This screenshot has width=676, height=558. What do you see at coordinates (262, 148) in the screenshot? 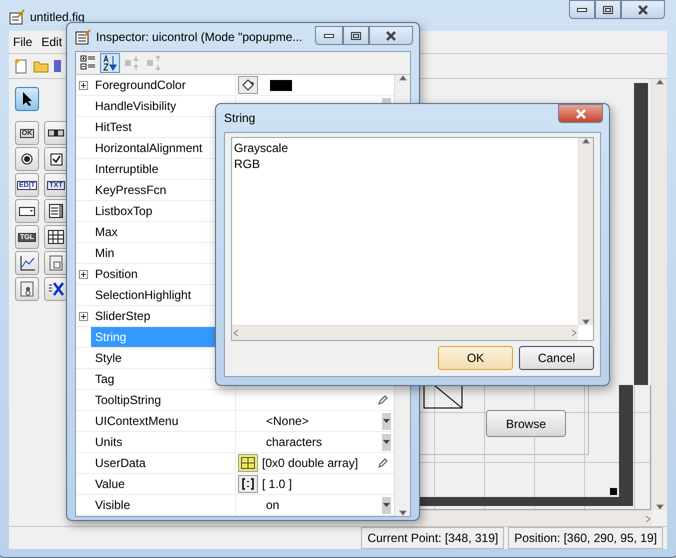
I see `text-line: Grayscale` at bounding box center [262, 148].